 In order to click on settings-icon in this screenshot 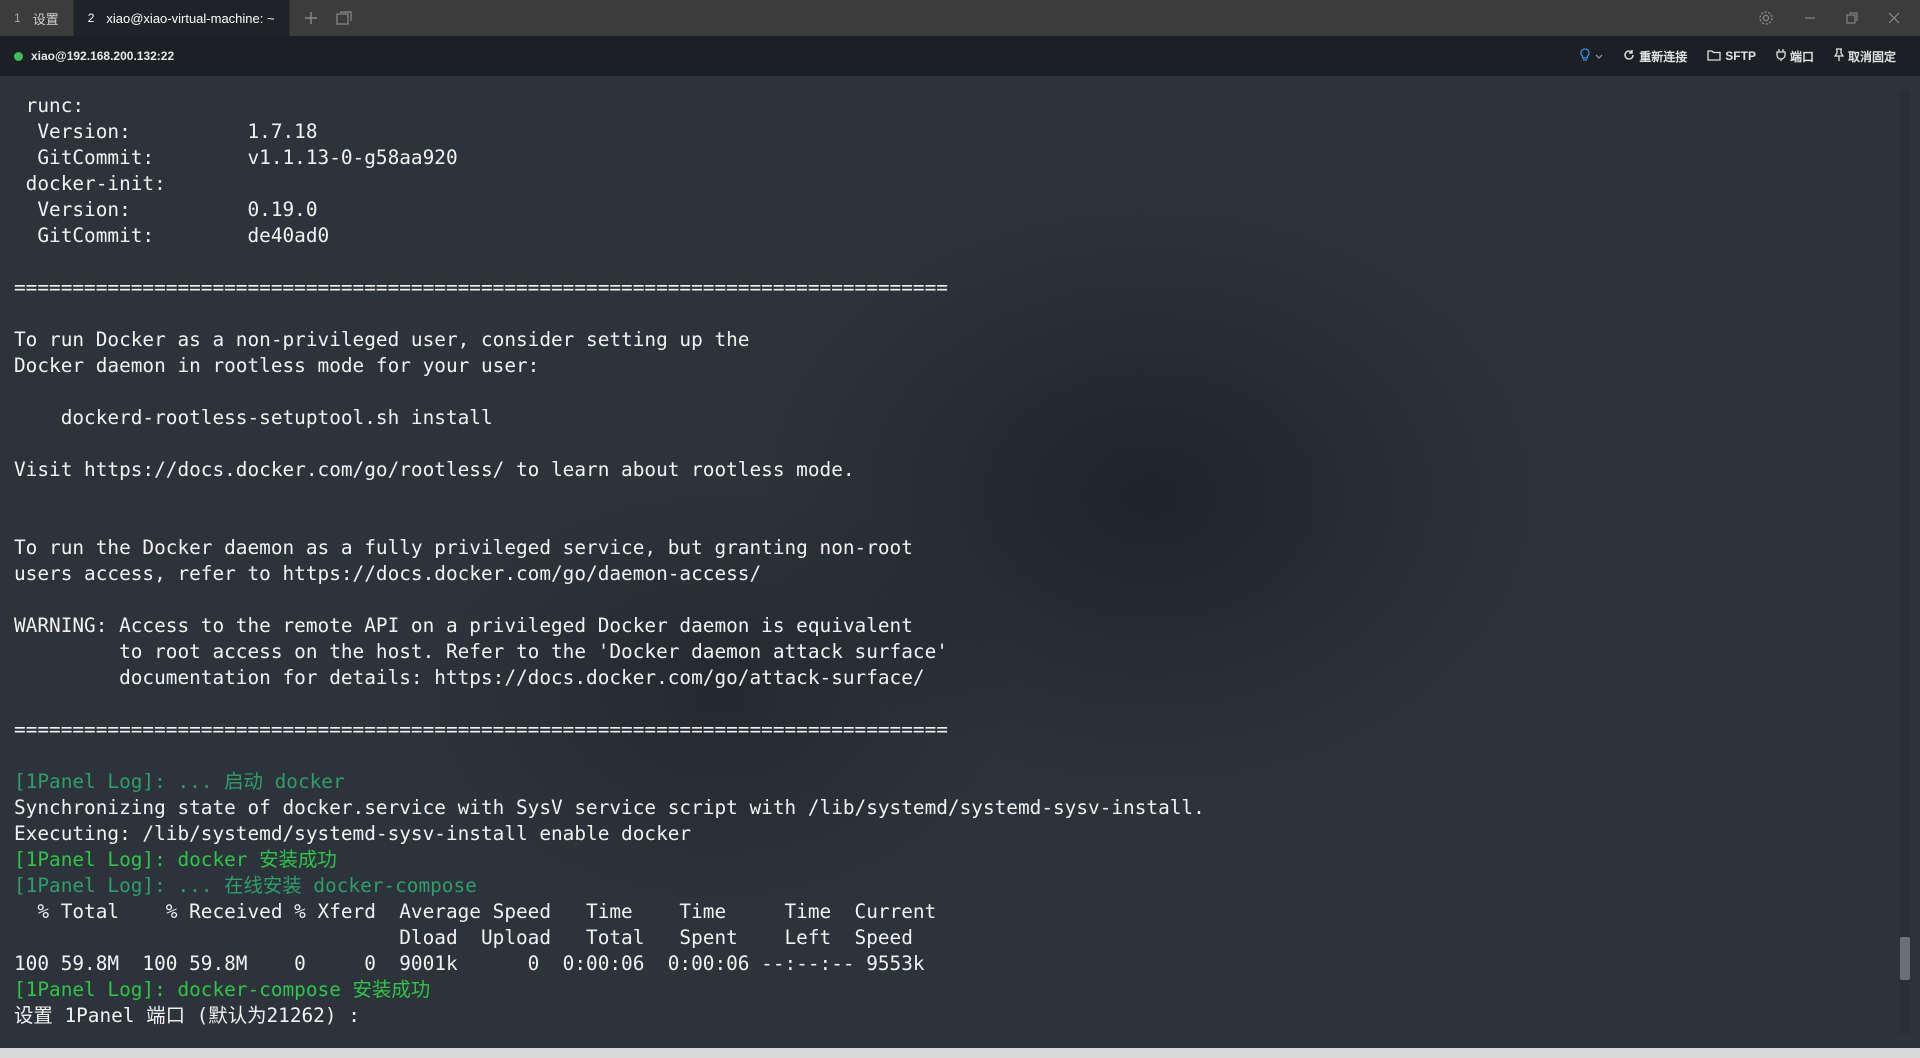, I will do `click(1766, 18)`.